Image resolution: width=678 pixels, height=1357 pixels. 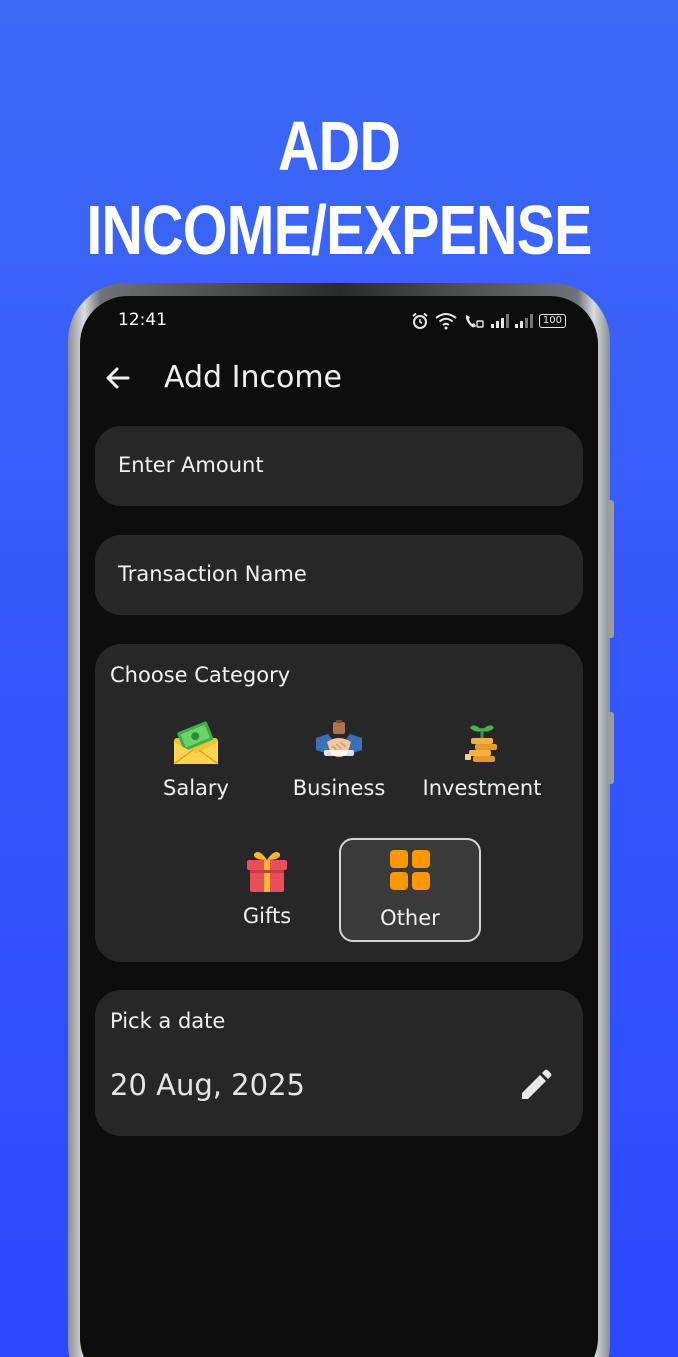 What do you see at coordinates (196, 743) in the screenshot?
I see `money-envelope-icon` at bounding box center [196, 743].